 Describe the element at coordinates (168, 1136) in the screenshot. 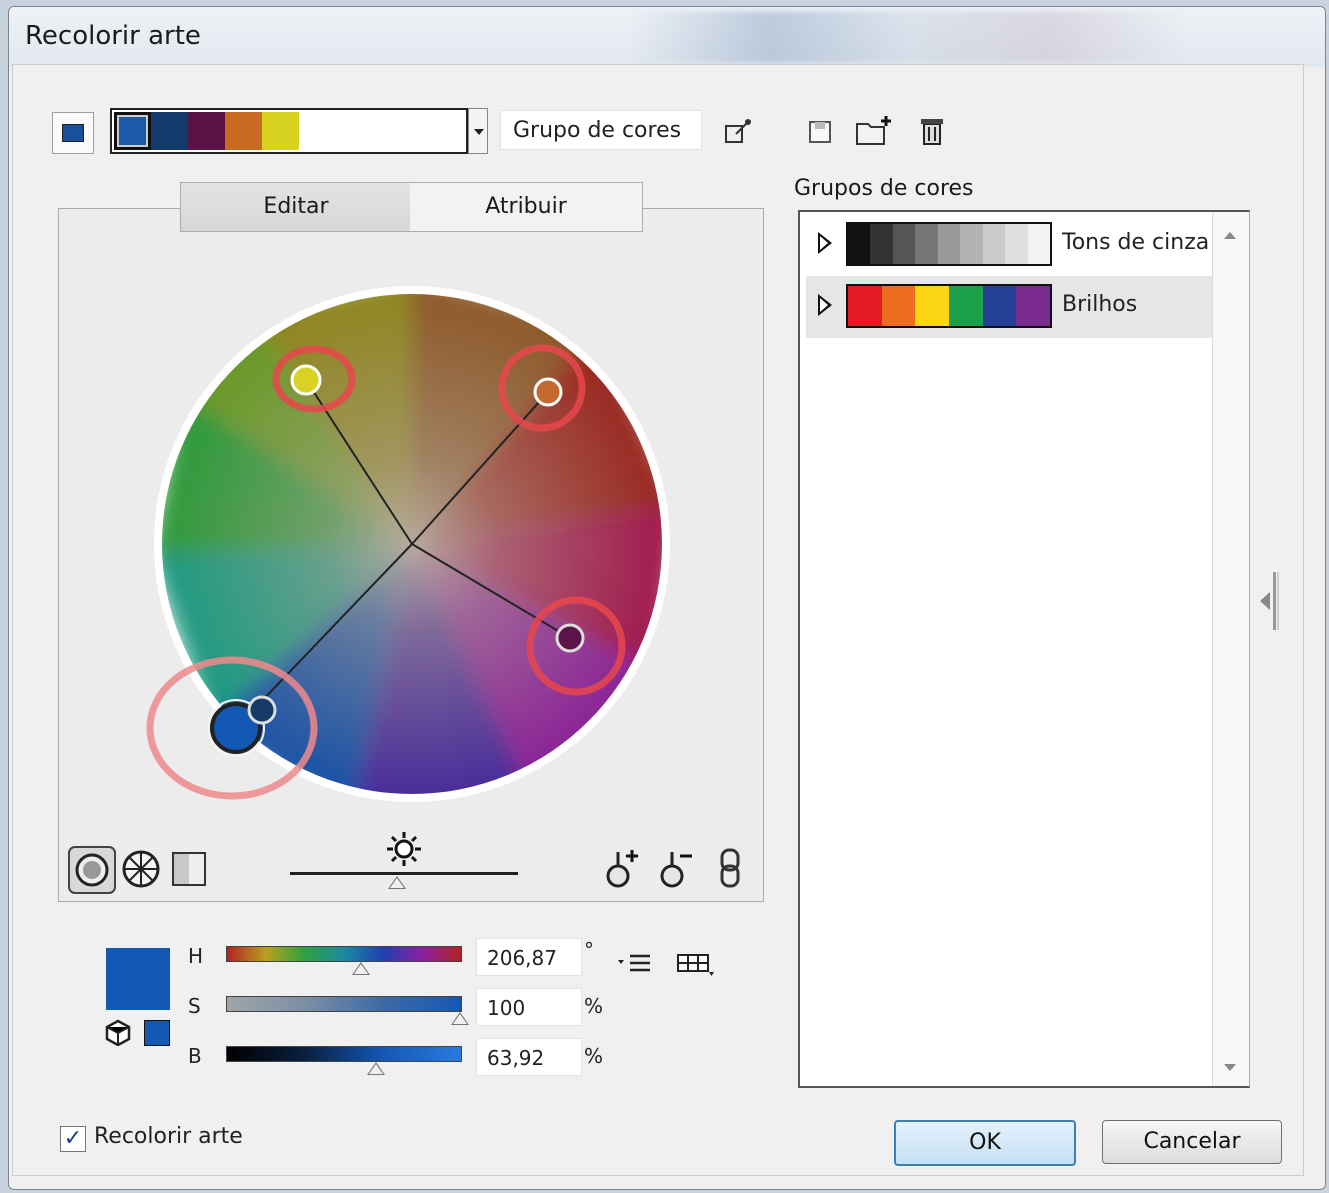

I see `recolor-art-label: Recolorir arte` at that location.